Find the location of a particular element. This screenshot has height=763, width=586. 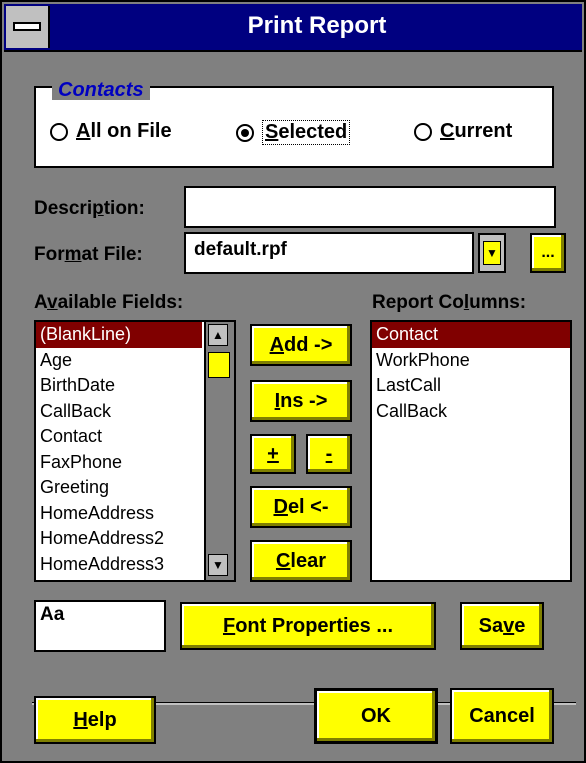

help-button: Help is located at coordinates (95, 720).